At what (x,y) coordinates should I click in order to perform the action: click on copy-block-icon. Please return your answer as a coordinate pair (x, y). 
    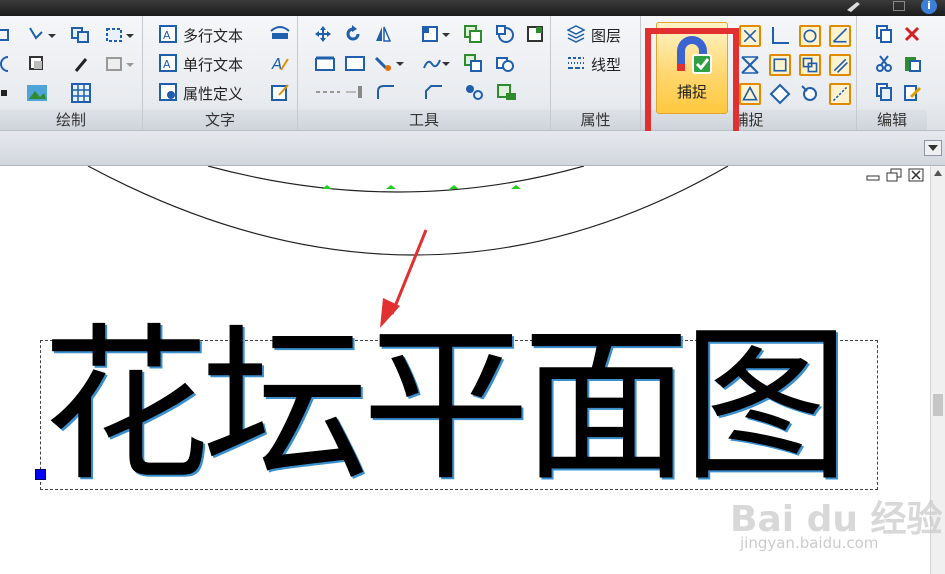
    Looking at the image, I should click on (81, 35).